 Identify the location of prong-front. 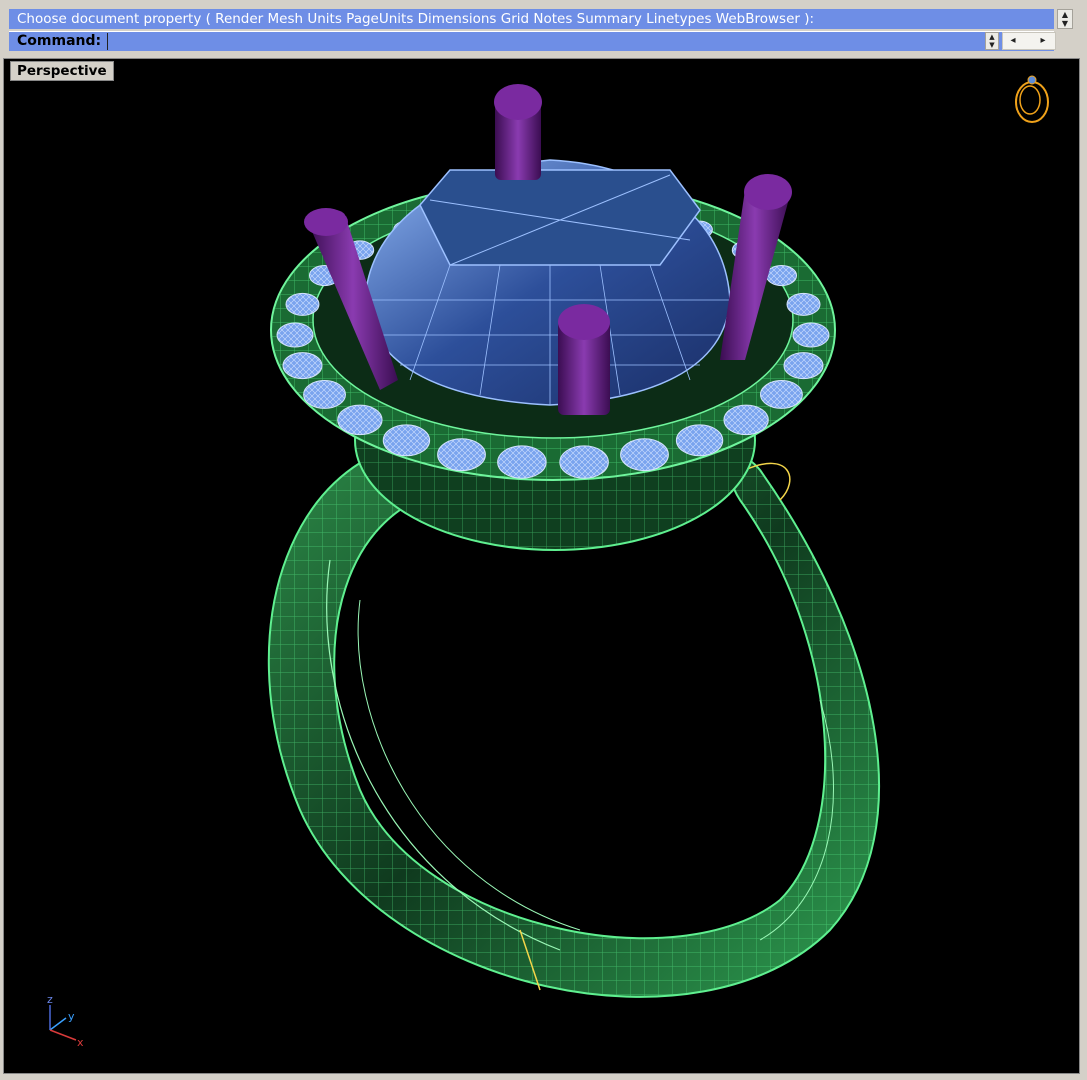
(584, 359).